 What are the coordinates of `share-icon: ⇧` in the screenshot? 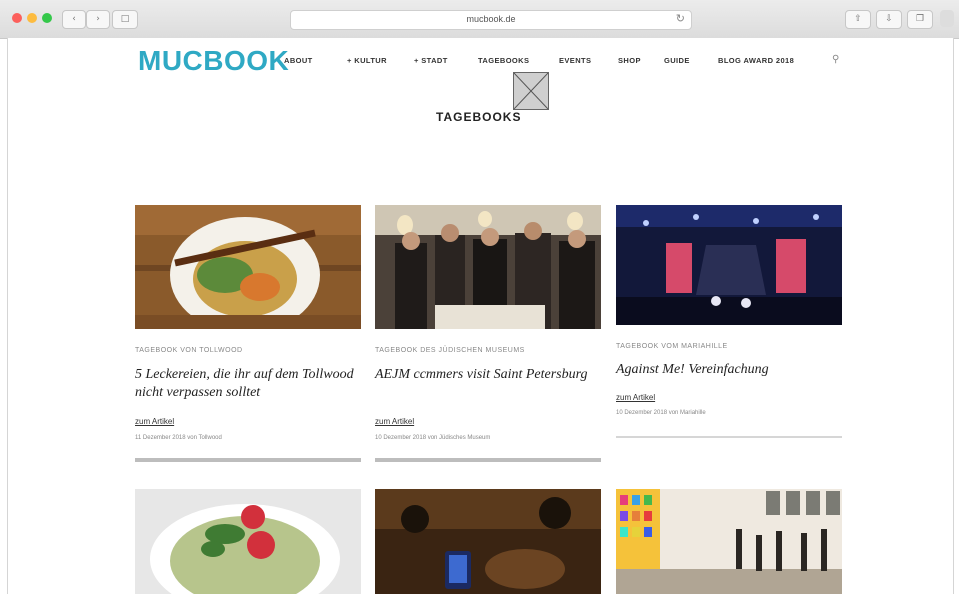 It's located at (858, 19).